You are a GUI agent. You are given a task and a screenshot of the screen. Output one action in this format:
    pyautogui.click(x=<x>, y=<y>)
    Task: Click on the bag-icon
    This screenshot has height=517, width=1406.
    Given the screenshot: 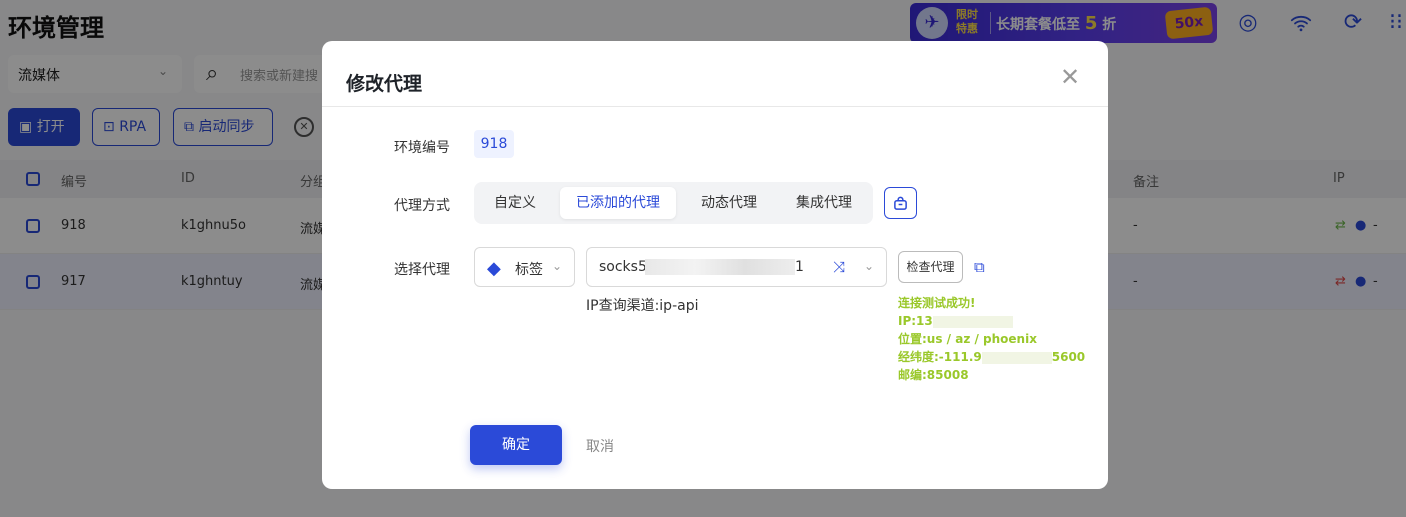 What is the action you would take?
    pyautogui.click(x=900, y=203)
    